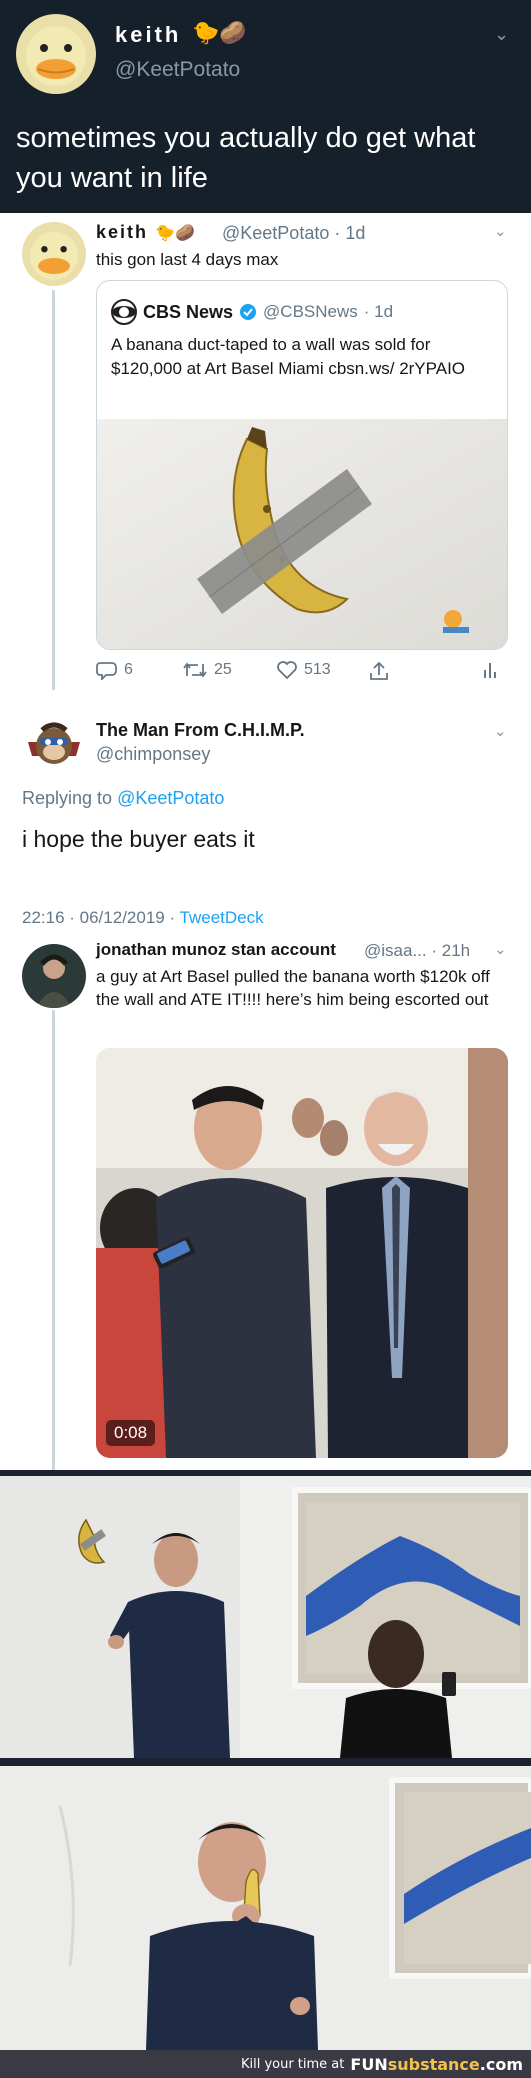 The width and height of the screenshot is (531, 2078). I want to click on quoted-tweet-header: CBS News @CBSNews · 1d, so click(252, 312).